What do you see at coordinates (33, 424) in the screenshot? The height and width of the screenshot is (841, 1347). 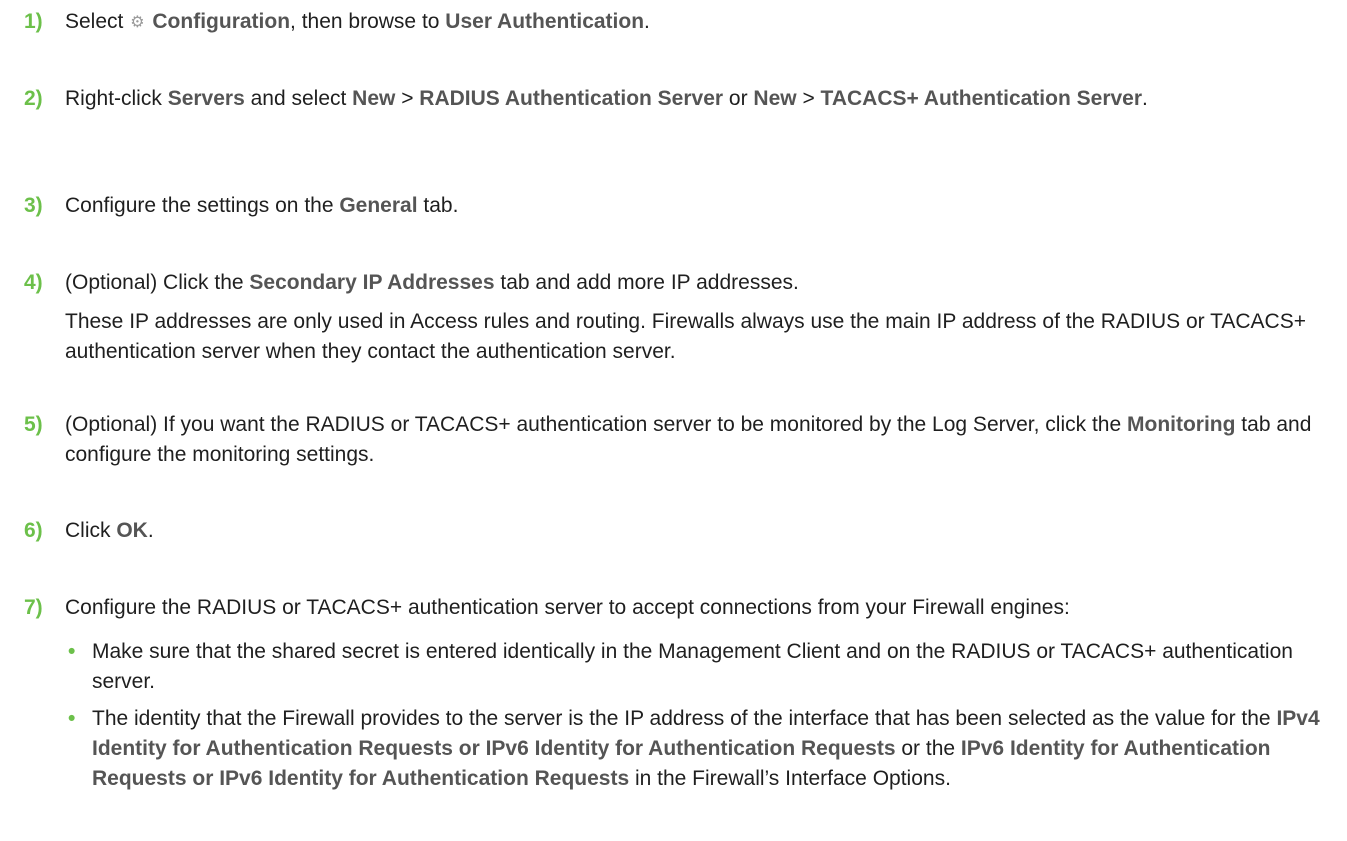 I see `step-number: 5)` at bounding box center [33, 424].